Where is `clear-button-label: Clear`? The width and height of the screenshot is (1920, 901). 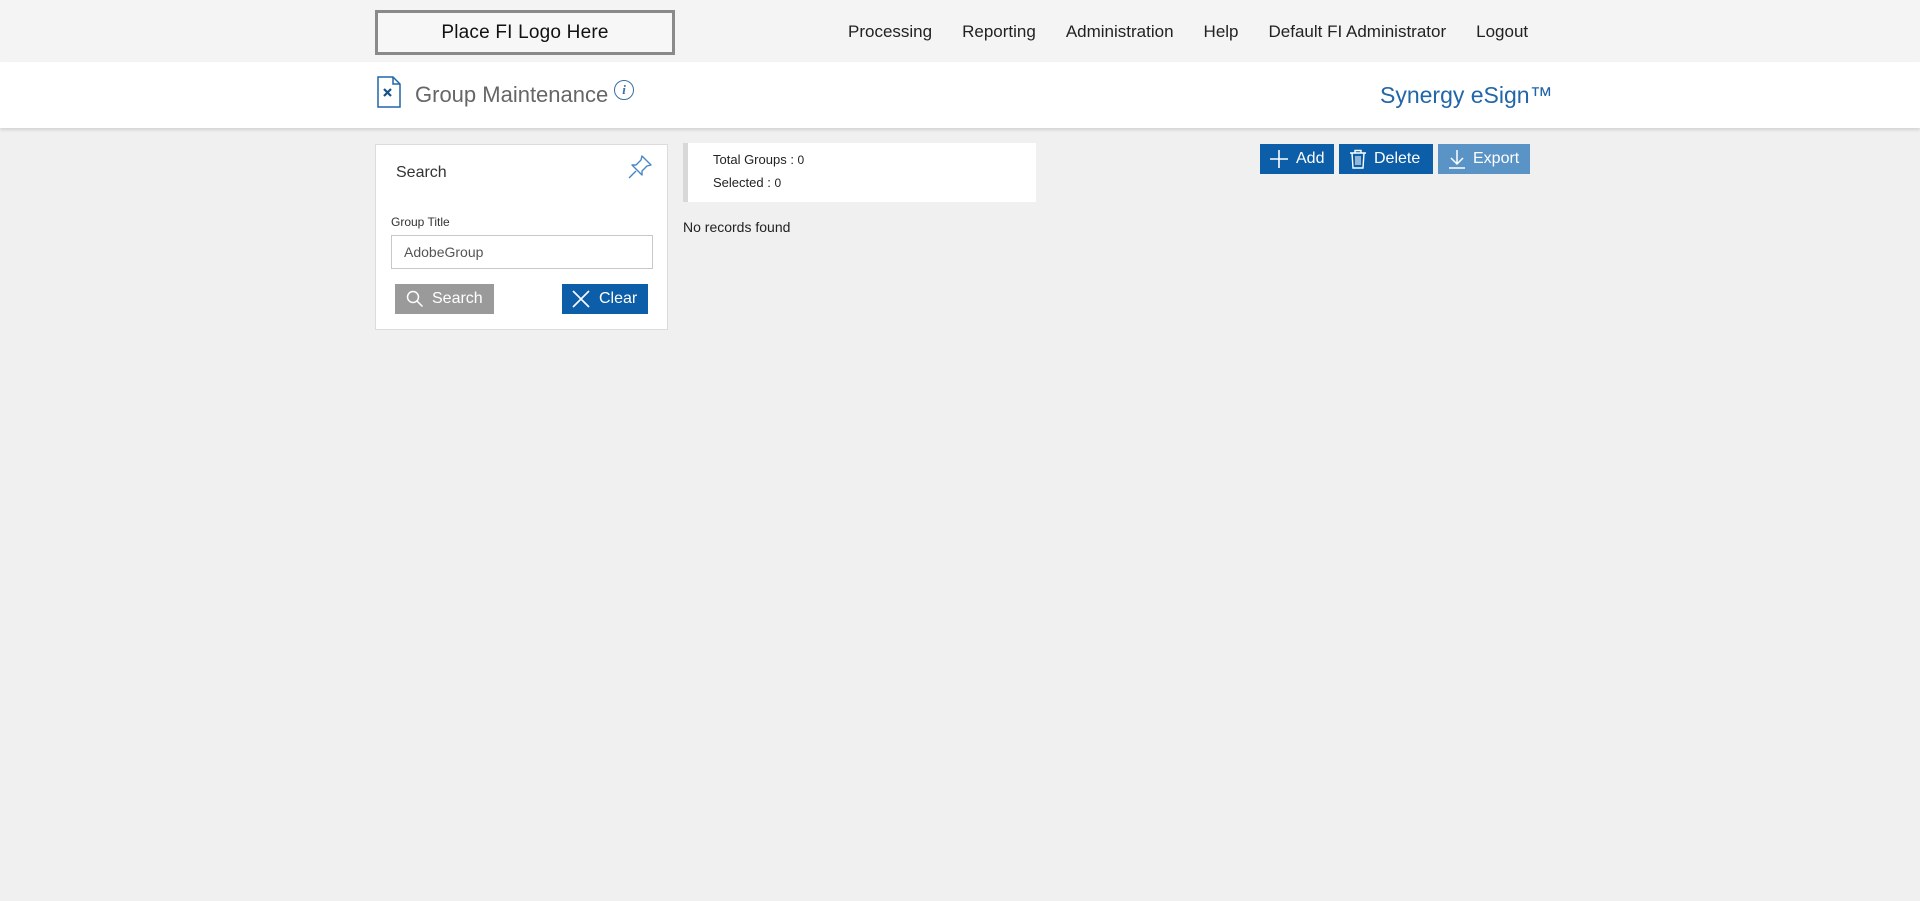
clear-button-label: Clear is located at coordinates (618, 298).